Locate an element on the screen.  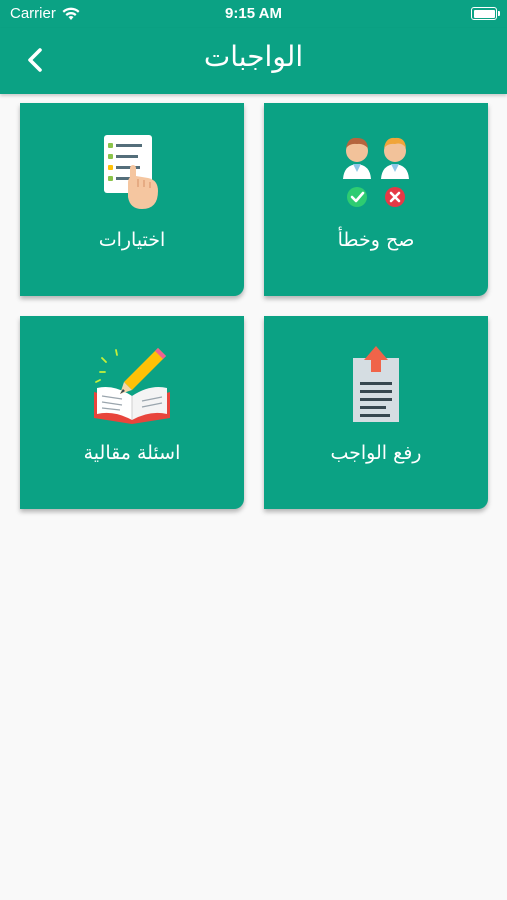
card-label: رفع الواجب is located at coordinates (376, 453).